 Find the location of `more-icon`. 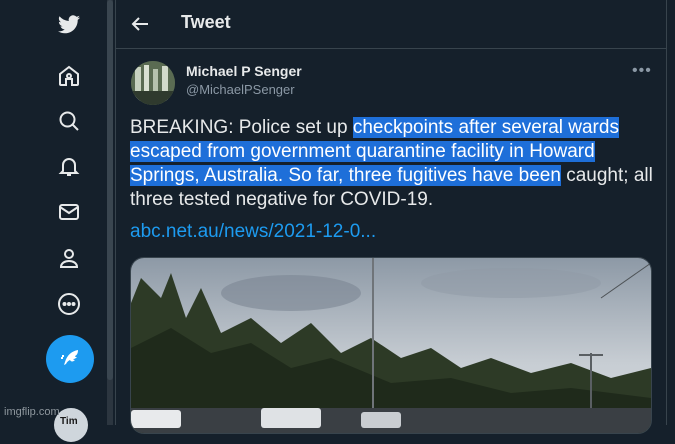

more-icon is located at coordinates (69, 304).